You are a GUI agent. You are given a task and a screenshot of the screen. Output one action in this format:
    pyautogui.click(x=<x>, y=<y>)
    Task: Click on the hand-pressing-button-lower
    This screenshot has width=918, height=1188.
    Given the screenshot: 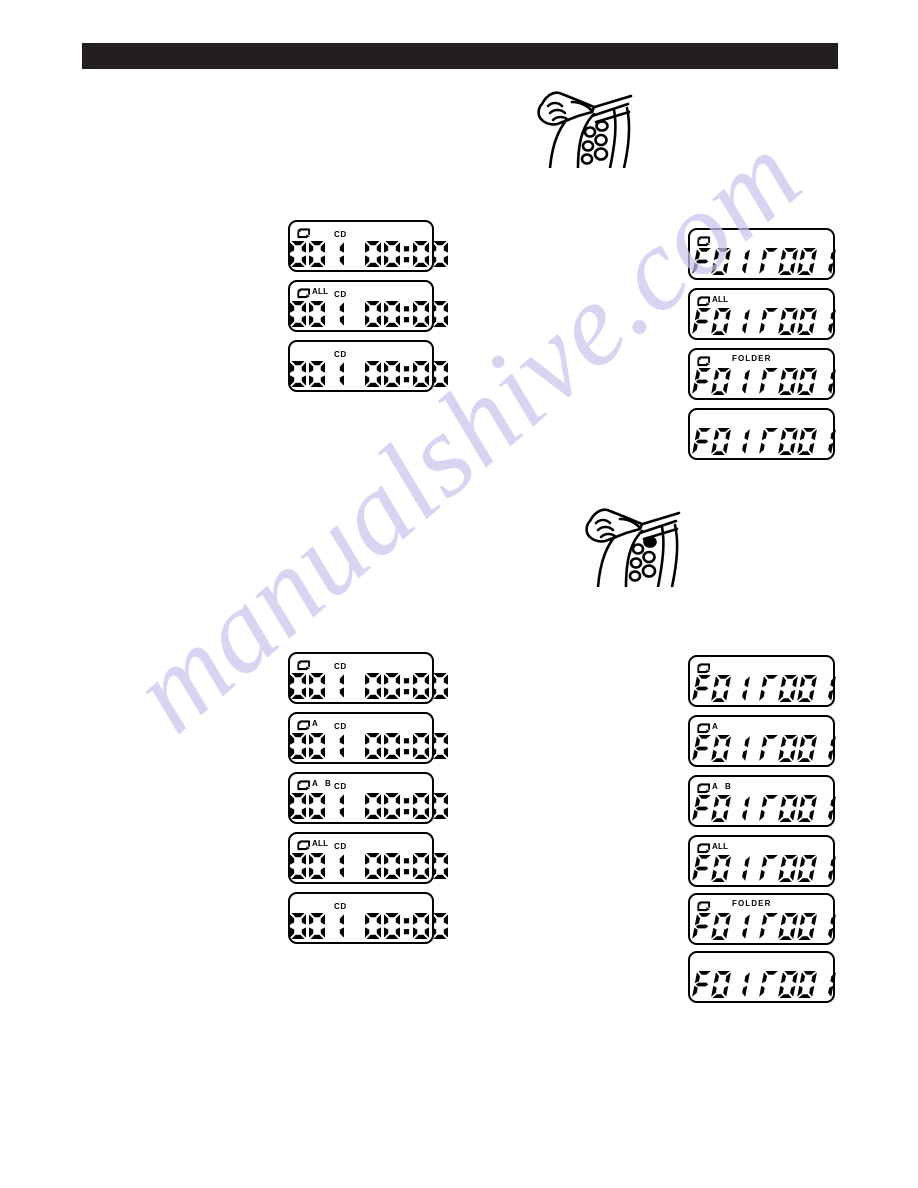 What is the action you would take?
    pyautogui.click(x=630, y=543)
    